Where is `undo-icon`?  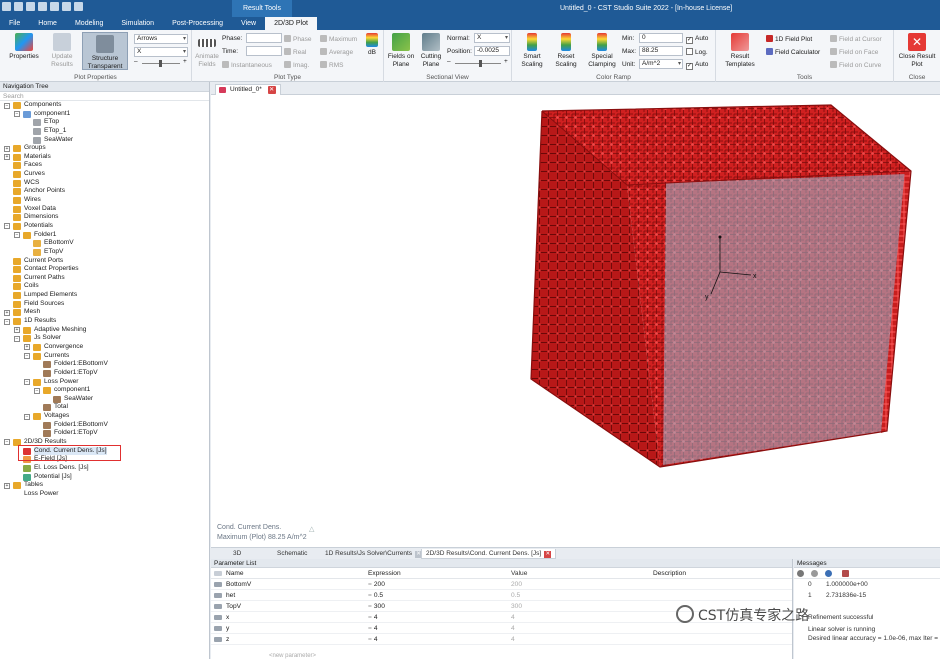
undo-icon is located at coordinates (66, 6).